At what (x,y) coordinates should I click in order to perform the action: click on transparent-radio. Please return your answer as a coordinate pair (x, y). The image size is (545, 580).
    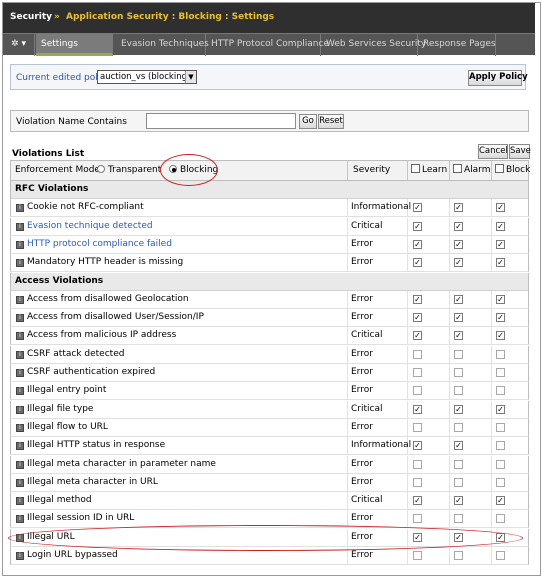
    Looking at the image, I should click on (101, 169).